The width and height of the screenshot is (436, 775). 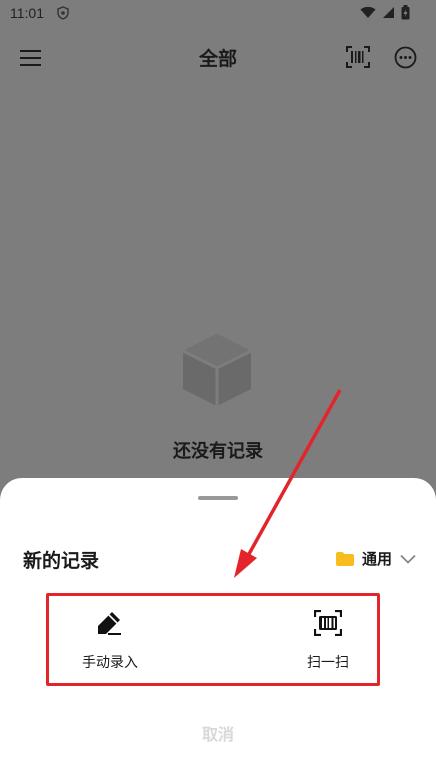 What do you see at coordinates (368, 12) in the screenshot?
I see `wifi-icon` at bounding box center [368, 12].